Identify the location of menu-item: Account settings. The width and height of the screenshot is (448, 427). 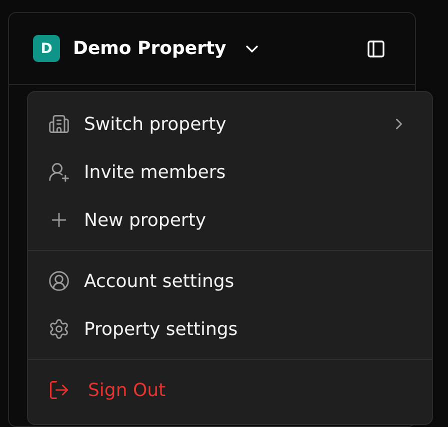
(230, 281).